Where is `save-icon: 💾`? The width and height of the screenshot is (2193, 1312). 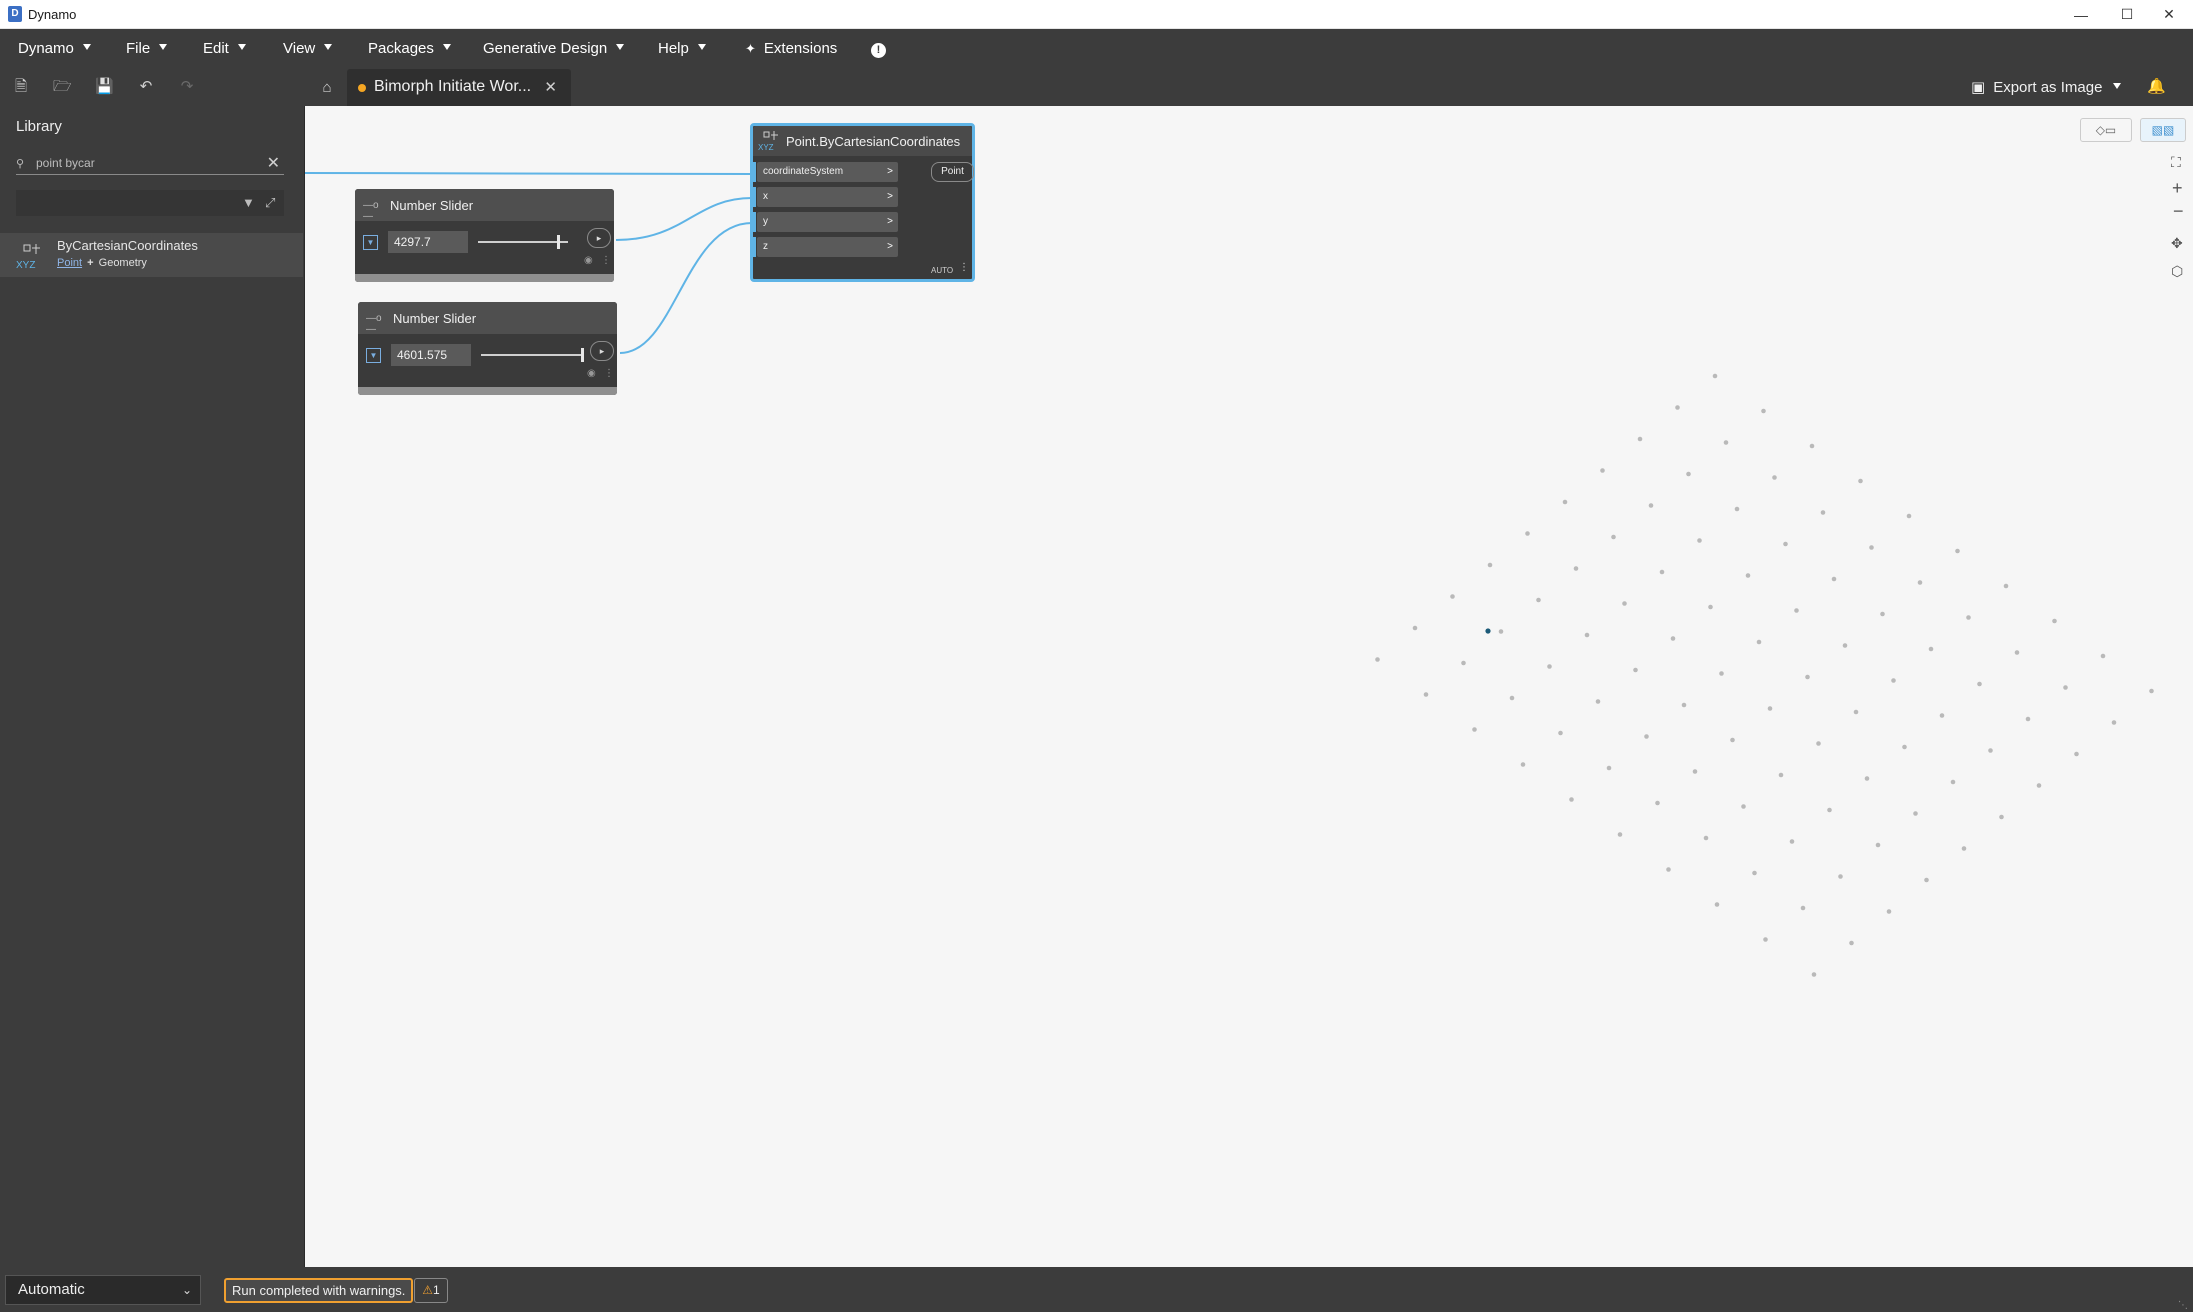
save-icon: 💾 is located at coordinates (104, 87).